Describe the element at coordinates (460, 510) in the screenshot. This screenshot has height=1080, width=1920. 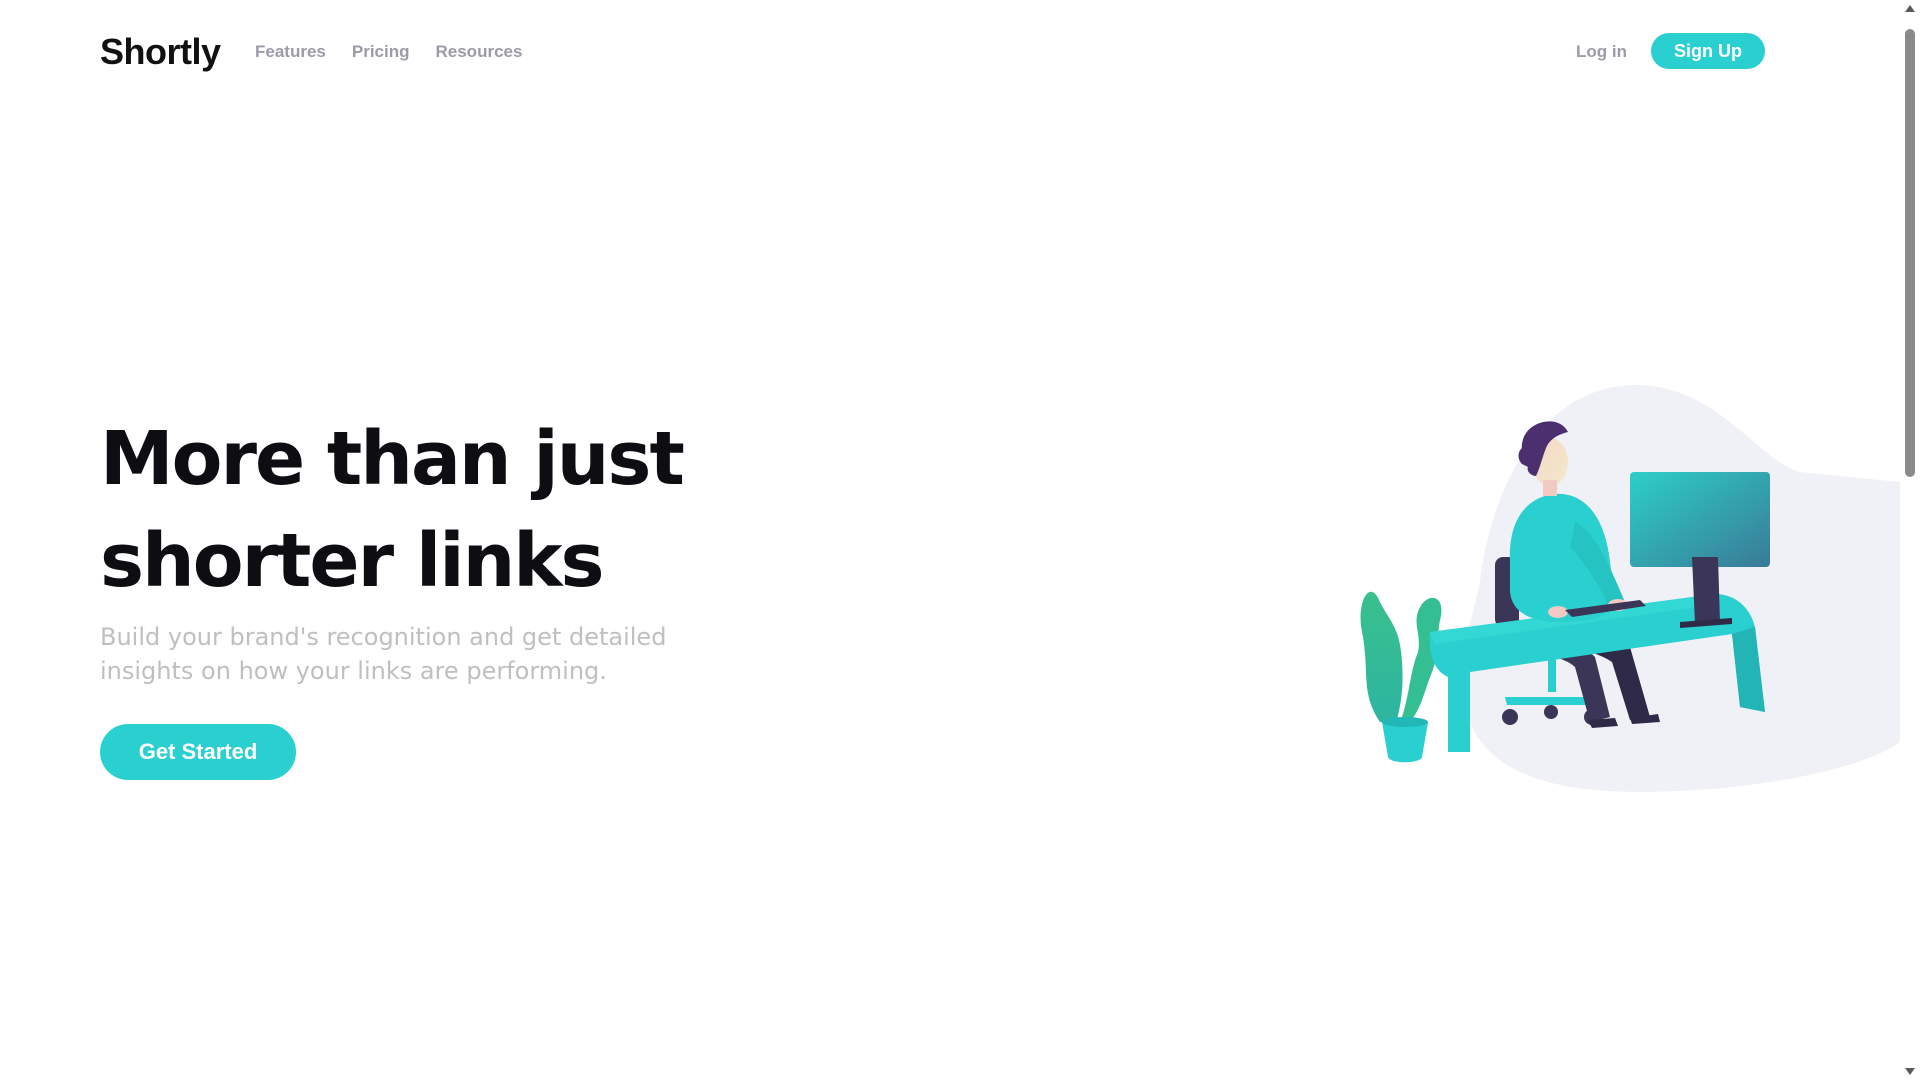
I see `hero-title: More than just shorter links` at that location.